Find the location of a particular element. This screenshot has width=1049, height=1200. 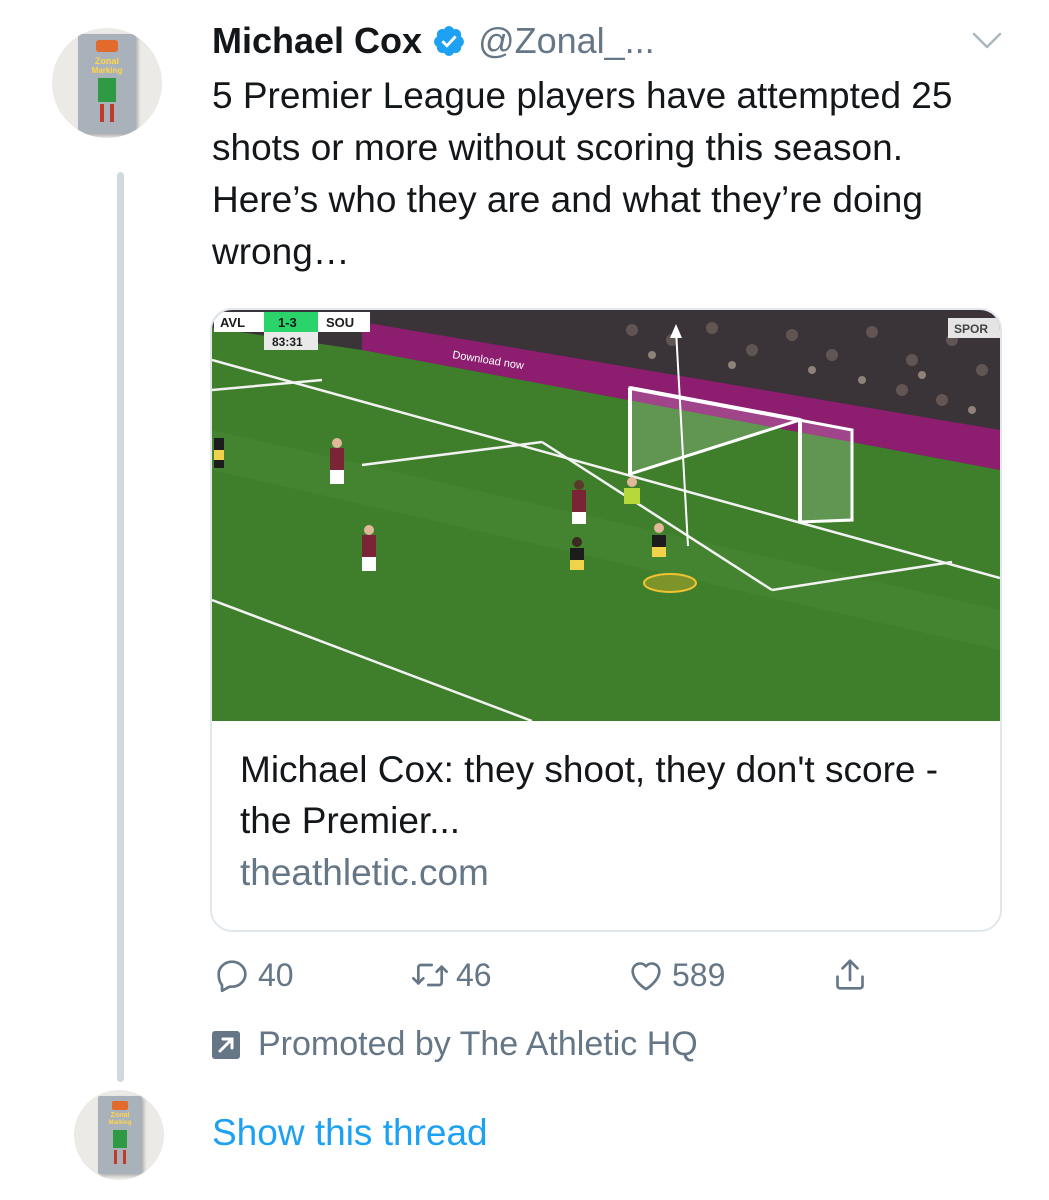

promoted-label: Promoted by The Athletic HQ is located at coordinates (455, 1044).